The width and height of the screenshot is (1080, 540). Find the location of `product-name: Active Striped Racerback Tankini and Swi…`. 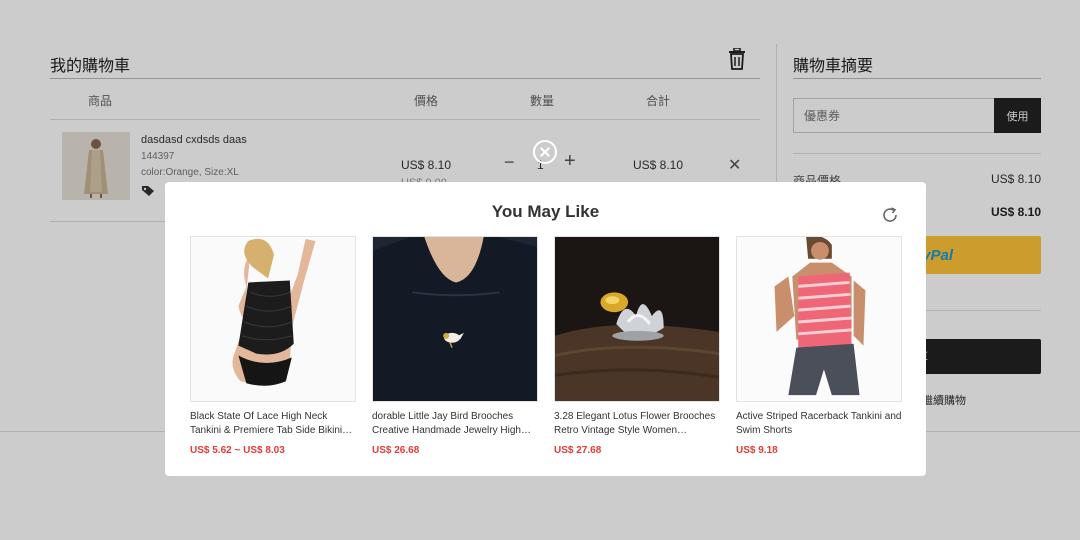

product-name: Active Striped Racerback Tankini and Swi… is located at coordinates (819, 424).